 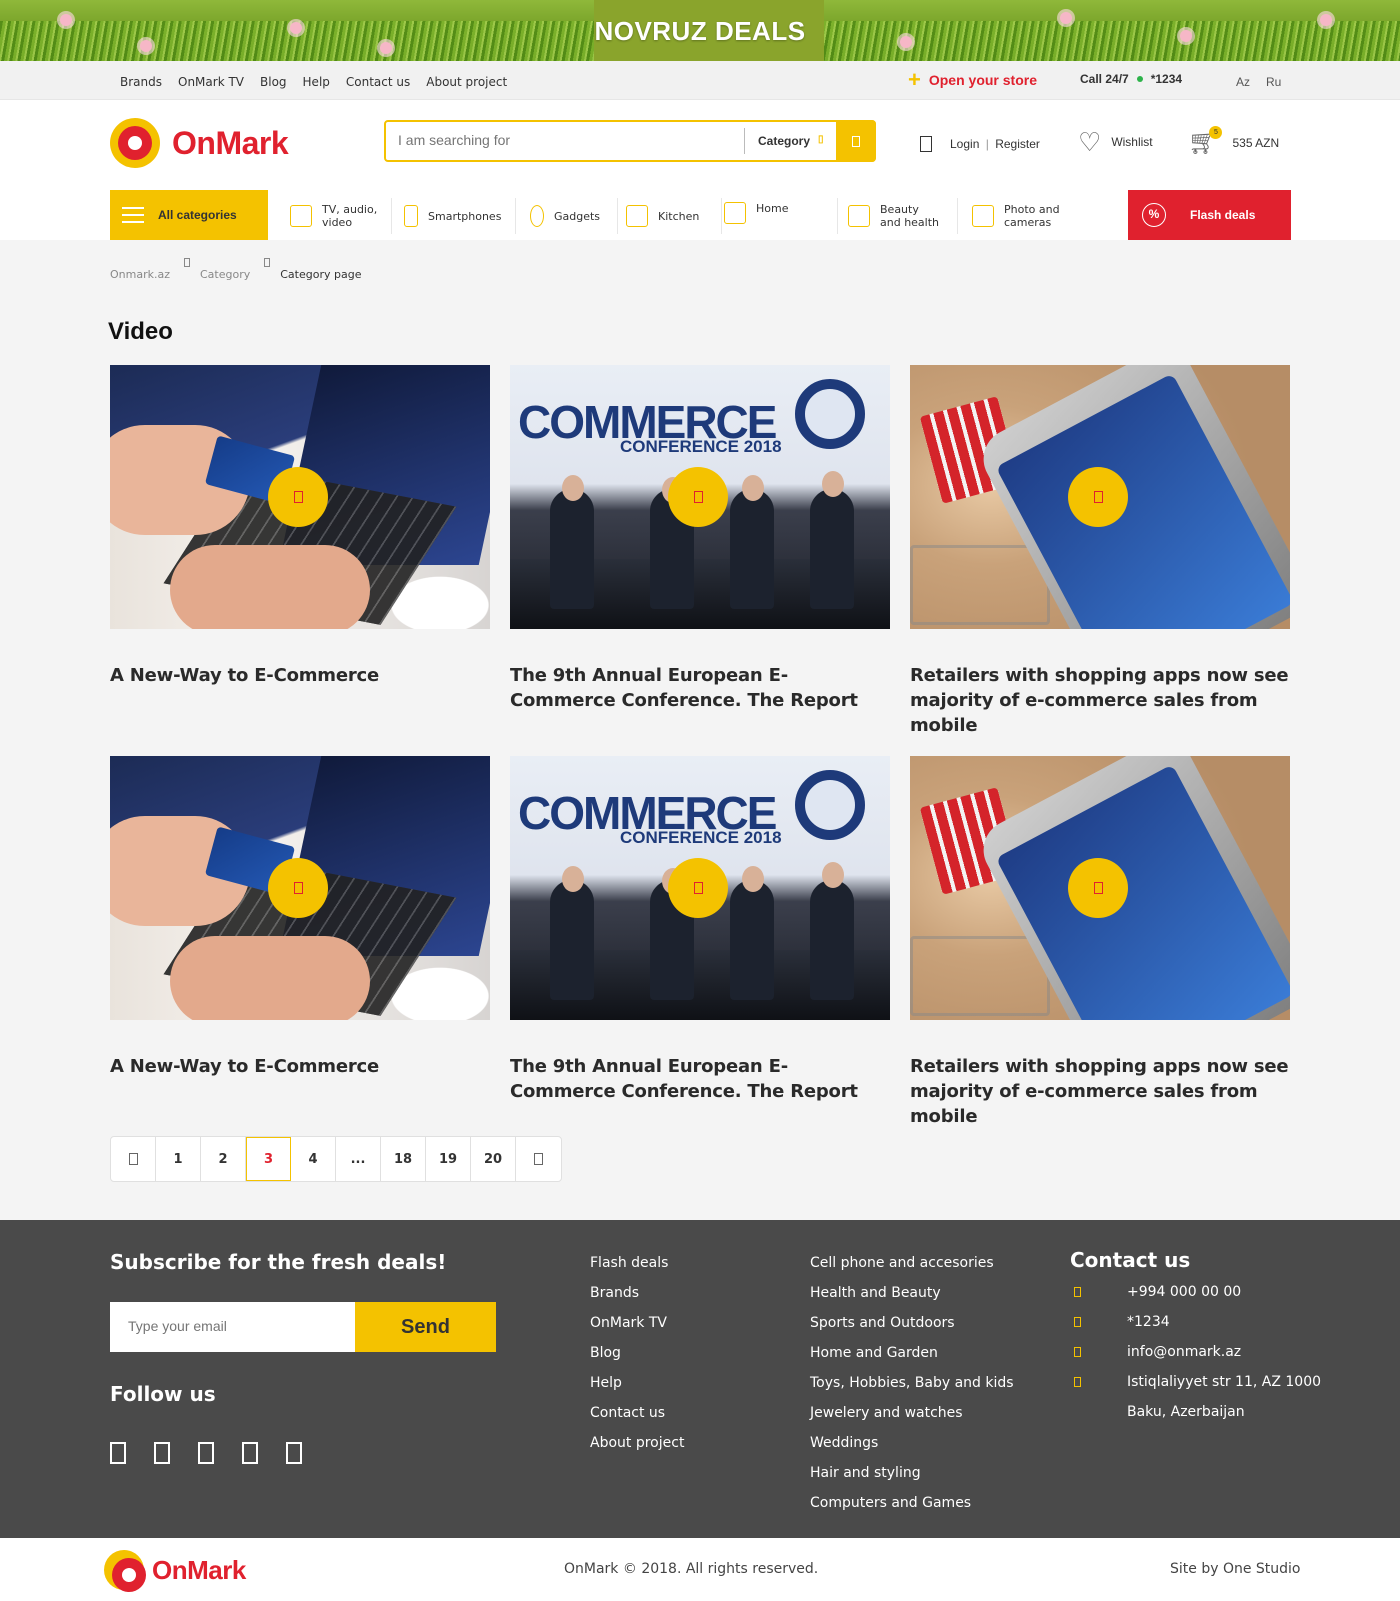 What do you see at coordinates (637, 1353) in the screenshot?
I see `footer-link: Blog` at bounding box center [637, 1353].